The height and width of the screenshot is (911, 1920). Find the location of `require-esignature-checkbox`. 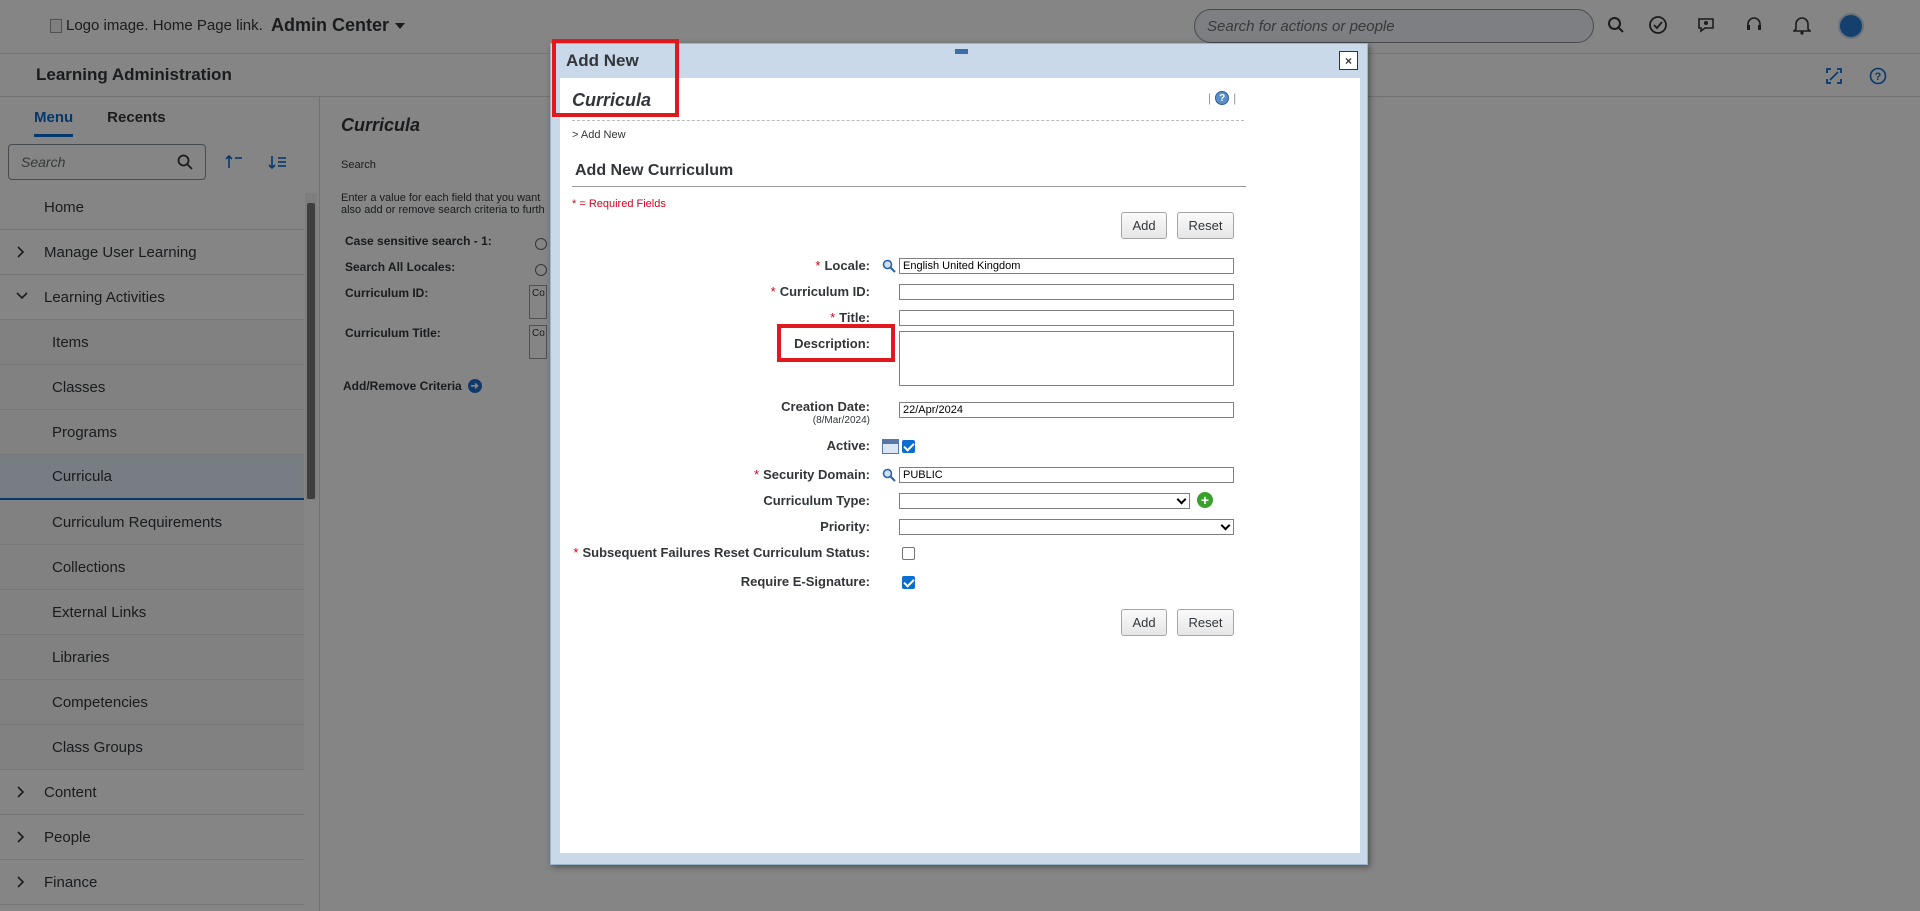

require-esignature-checkbox is located at coordinates (908, 582).